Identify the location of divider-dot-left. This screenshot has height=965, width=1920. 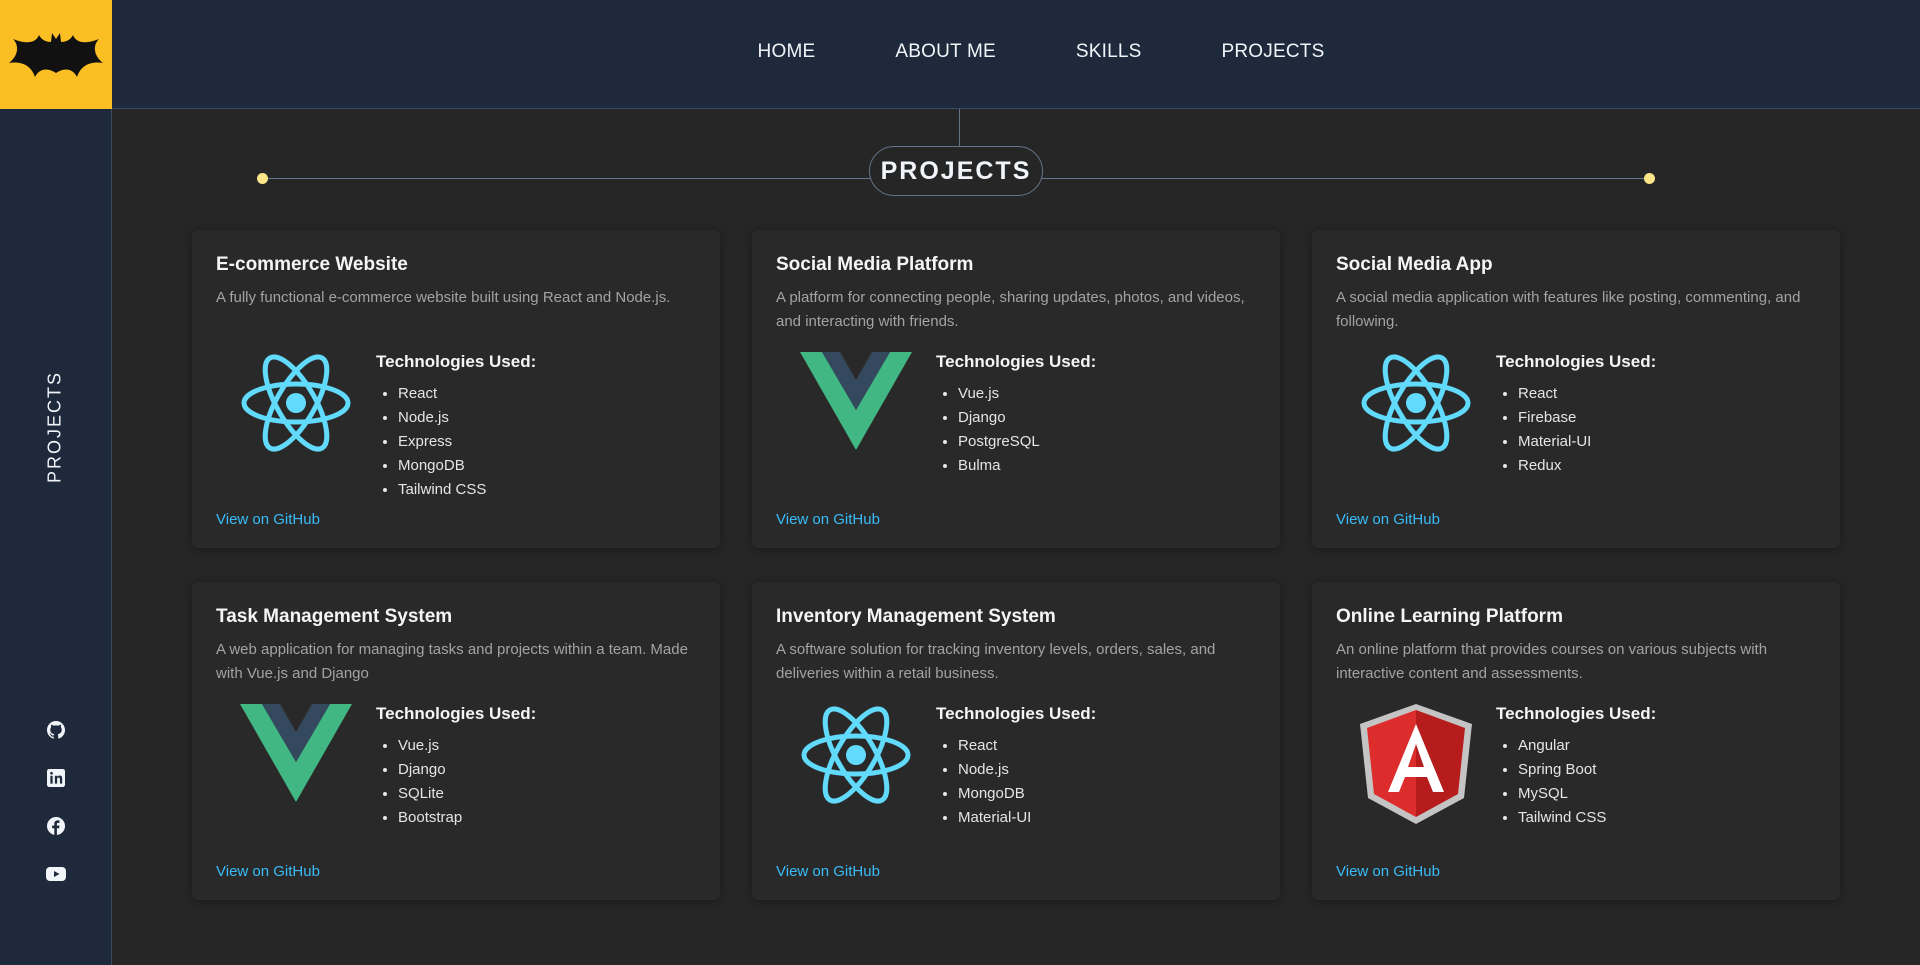
(262, 178).